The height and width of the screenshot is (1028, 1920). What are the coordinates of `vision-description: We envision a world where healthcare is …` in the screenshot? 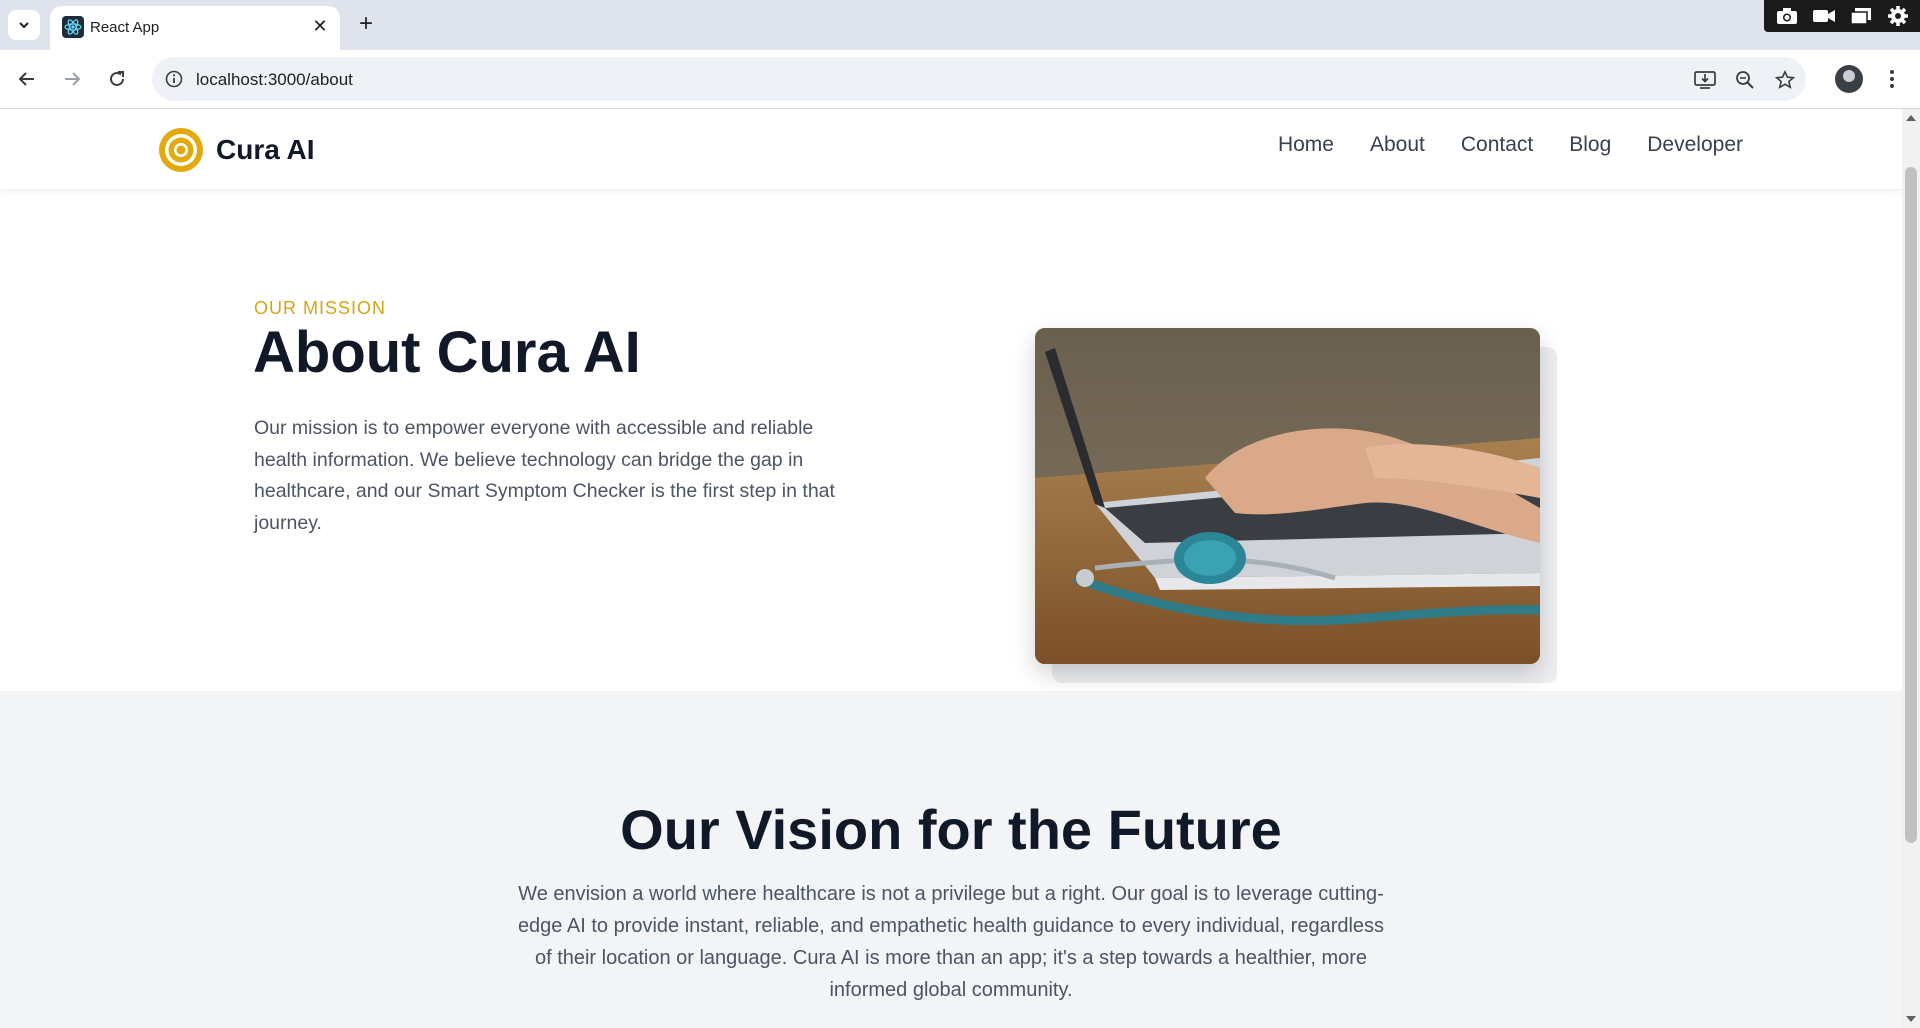 It's located at (951, 942).